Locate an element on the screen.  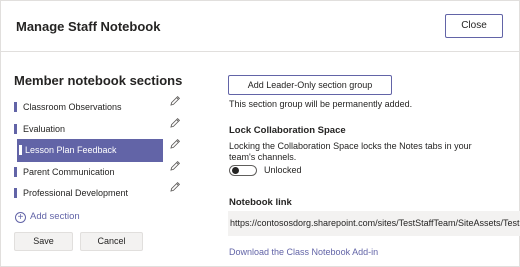
header-divider is located at coordinates (260, 51).